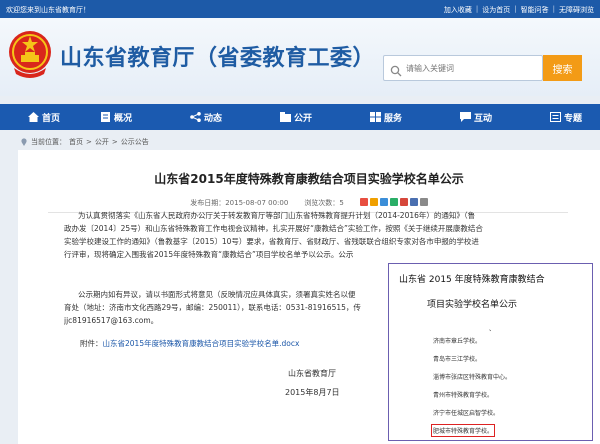 The image size is (600, 444). Describe the element at coordinates (285, 117) in the screenshot. I see `folder-icon` at that location.